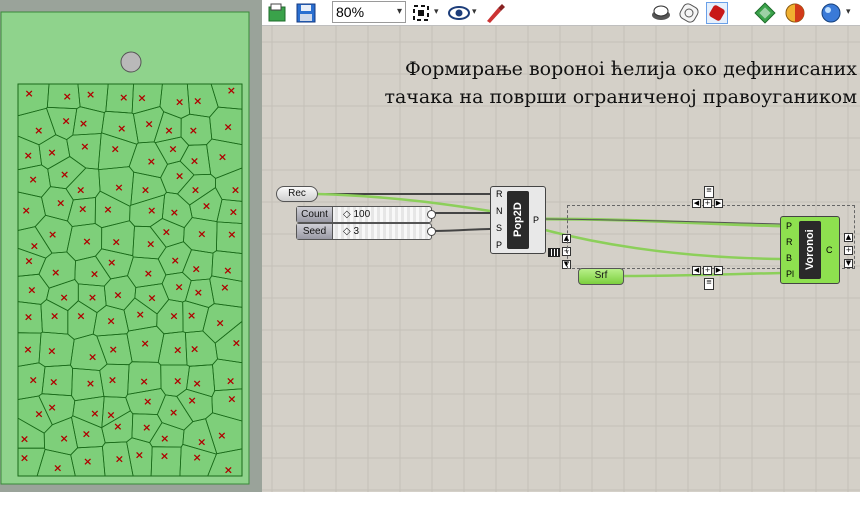 The height and width of the screenshot is (505, 860). I want to click on voronoi-component: P R B Pl Voronoi C, so click(810, 250).